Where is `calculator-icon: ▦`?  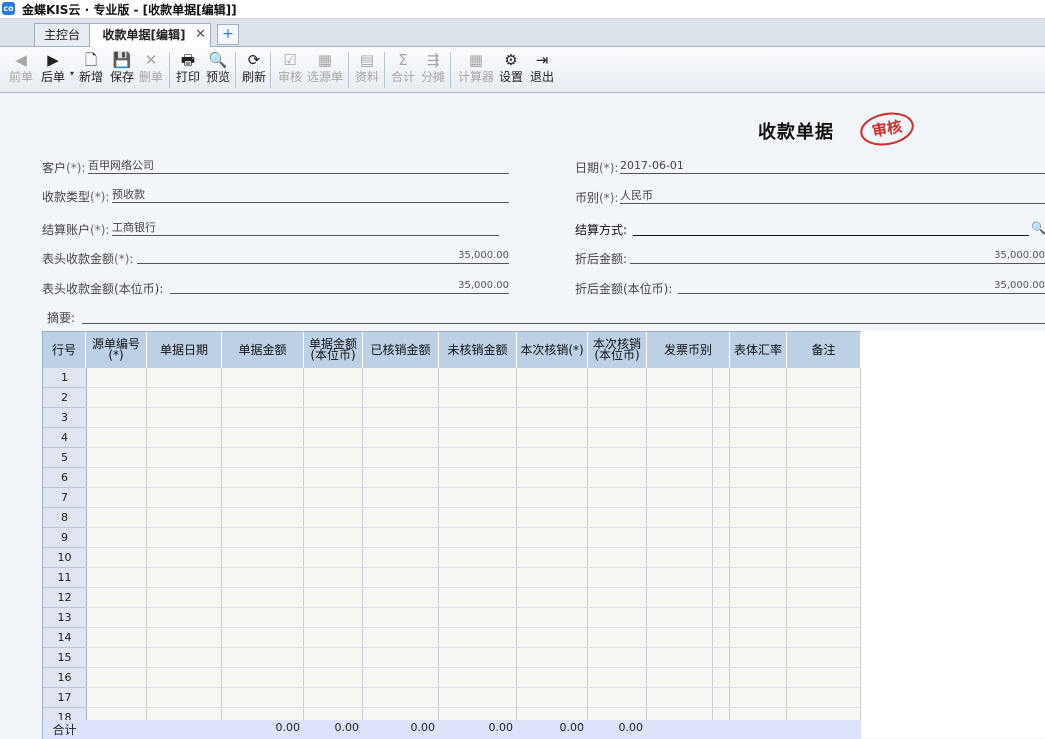
calculator-icon: ▦ is located at coordinates (476, 60).